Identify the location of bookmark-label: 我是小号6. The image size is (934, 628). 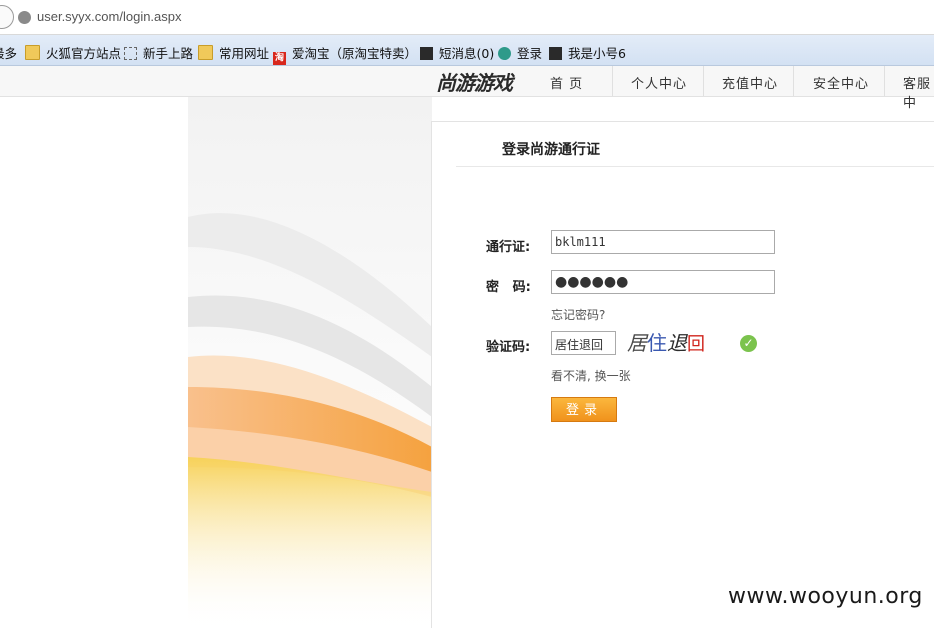
(597, 53).